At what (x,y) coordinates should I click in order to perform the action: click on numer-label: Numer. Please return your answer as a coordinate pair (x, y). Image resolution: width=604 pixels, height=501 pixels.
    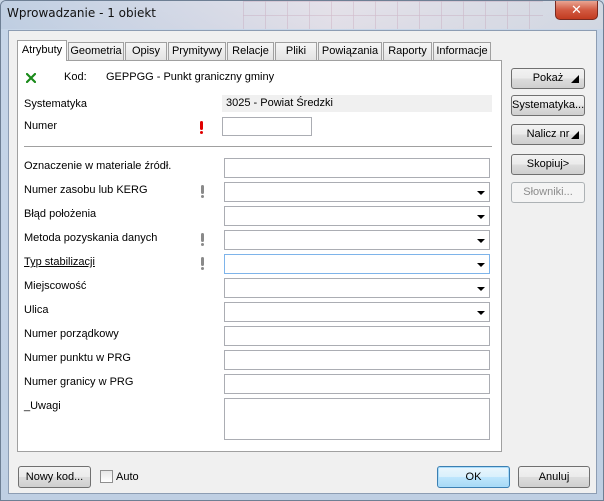
    Looking at the image, I should click on (41, 126).